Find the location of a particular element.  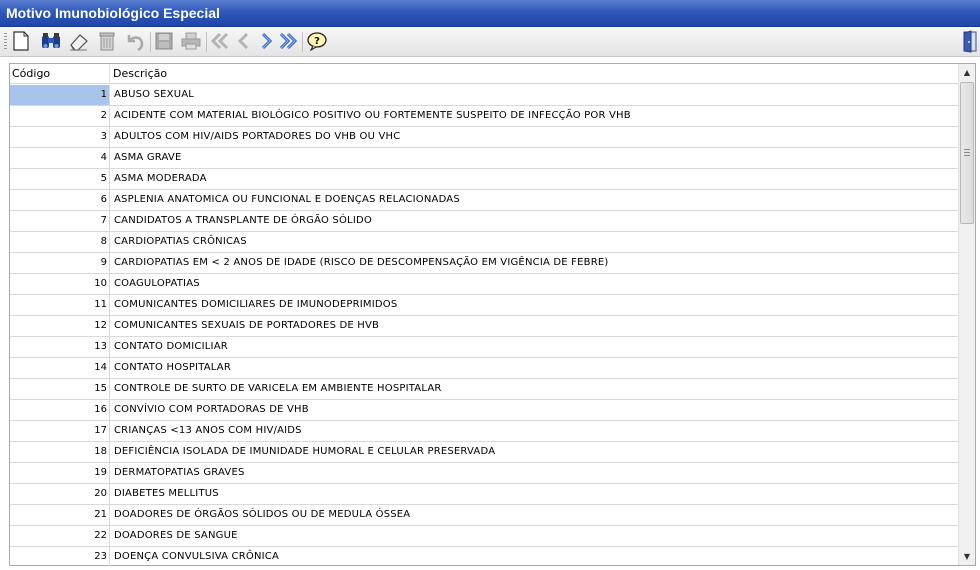

cell-code: 17 is located at coordinates (60, 431).